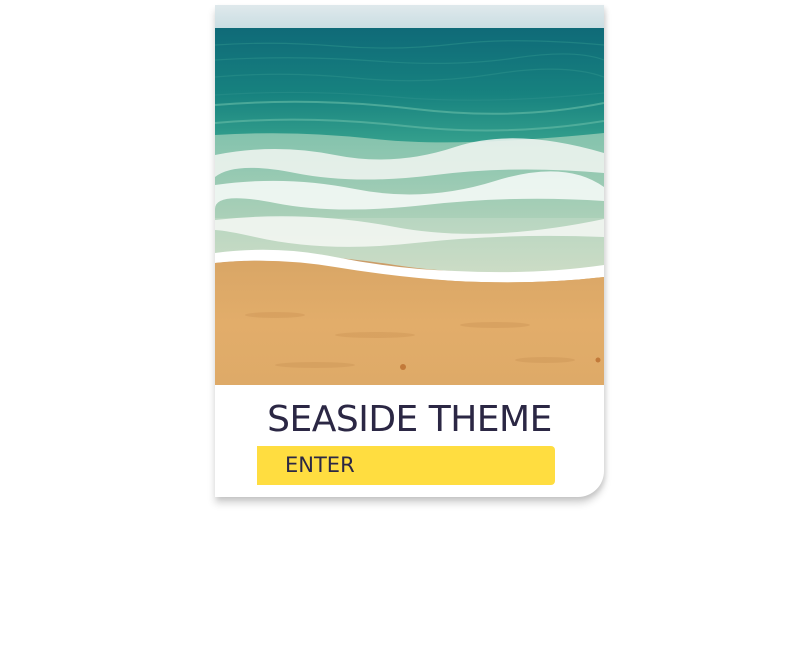 The height and width of the screenshot is (660, 808). Describe the element at coordinates (409, 419) in the screenshot. I see `theme-title: SEASIDE THEME` at that location.